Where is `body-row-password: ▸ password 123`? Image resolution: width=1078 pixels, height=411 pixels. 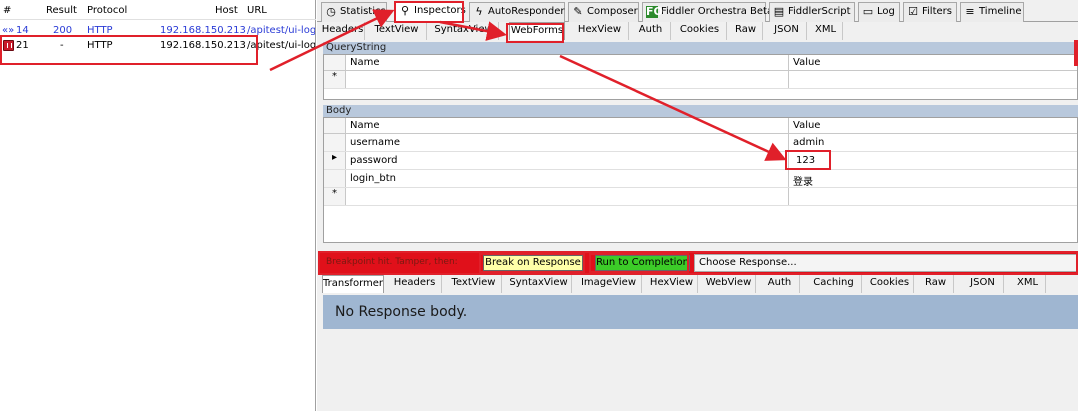 body-row-password: ▸ password 123 is located at coordinates (700, 161).